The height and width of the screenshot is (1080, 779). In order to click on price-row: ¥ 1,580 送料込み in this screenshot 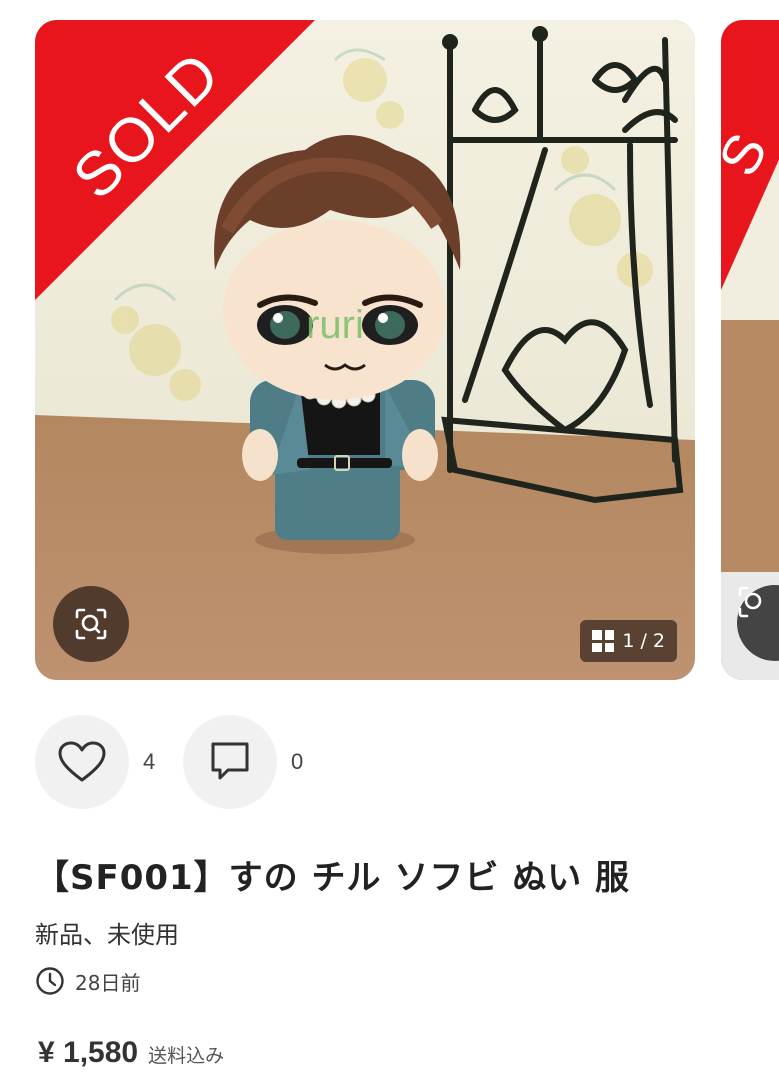, I will do `click(131, 1053)`.